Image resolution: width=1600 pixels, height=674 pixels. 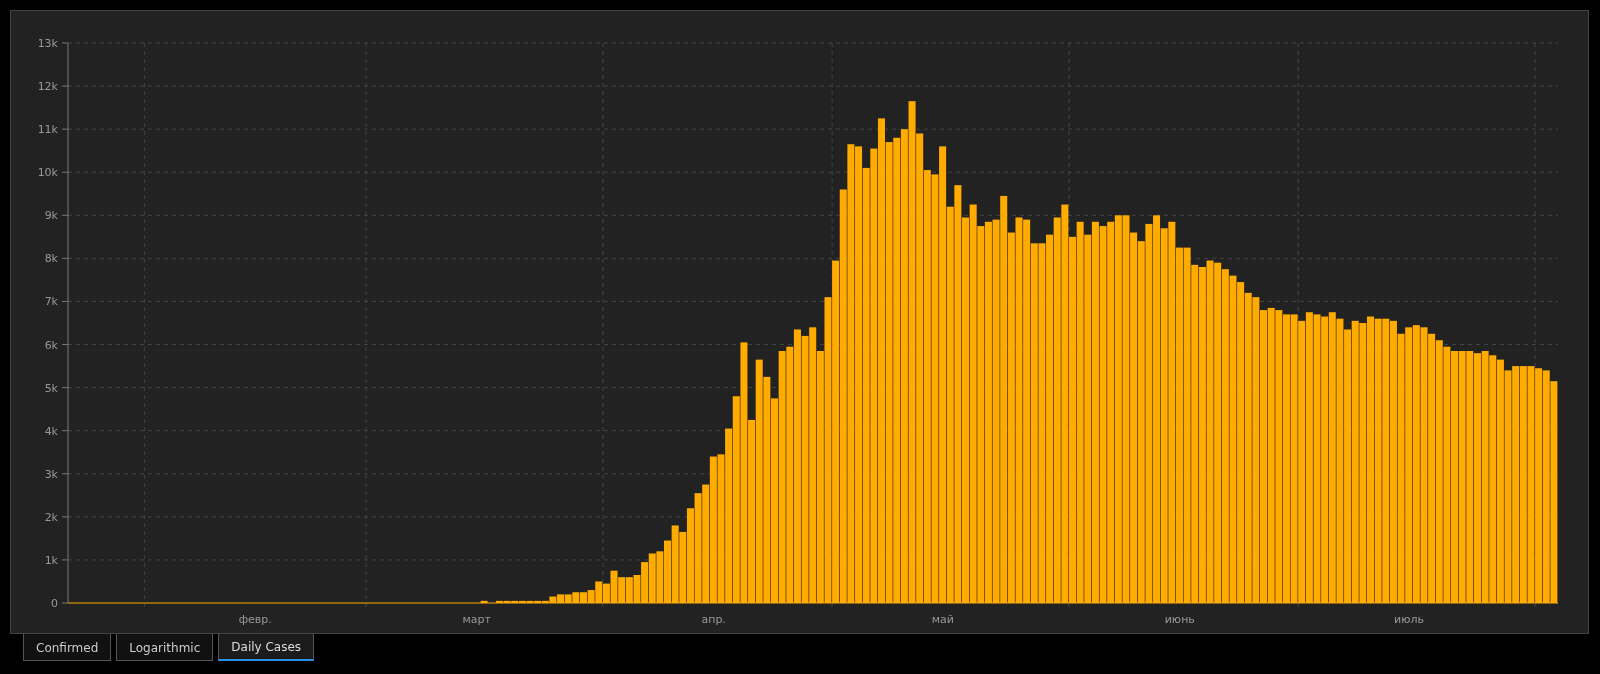 What do you see at coordinates (47, 43) in the screenshot?
I see `y-tick-label: 13k` at bounding box center [47, 43].